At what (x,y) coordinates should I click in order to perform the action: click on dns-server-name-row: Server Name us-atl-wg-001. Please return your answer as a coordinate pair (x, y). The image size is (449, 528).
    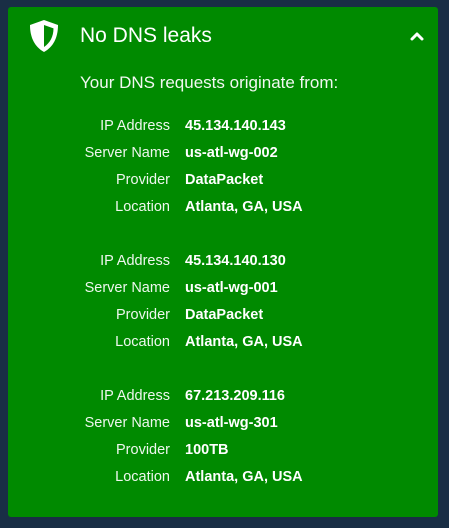
    Looking at the image, I should click on (223, 288).